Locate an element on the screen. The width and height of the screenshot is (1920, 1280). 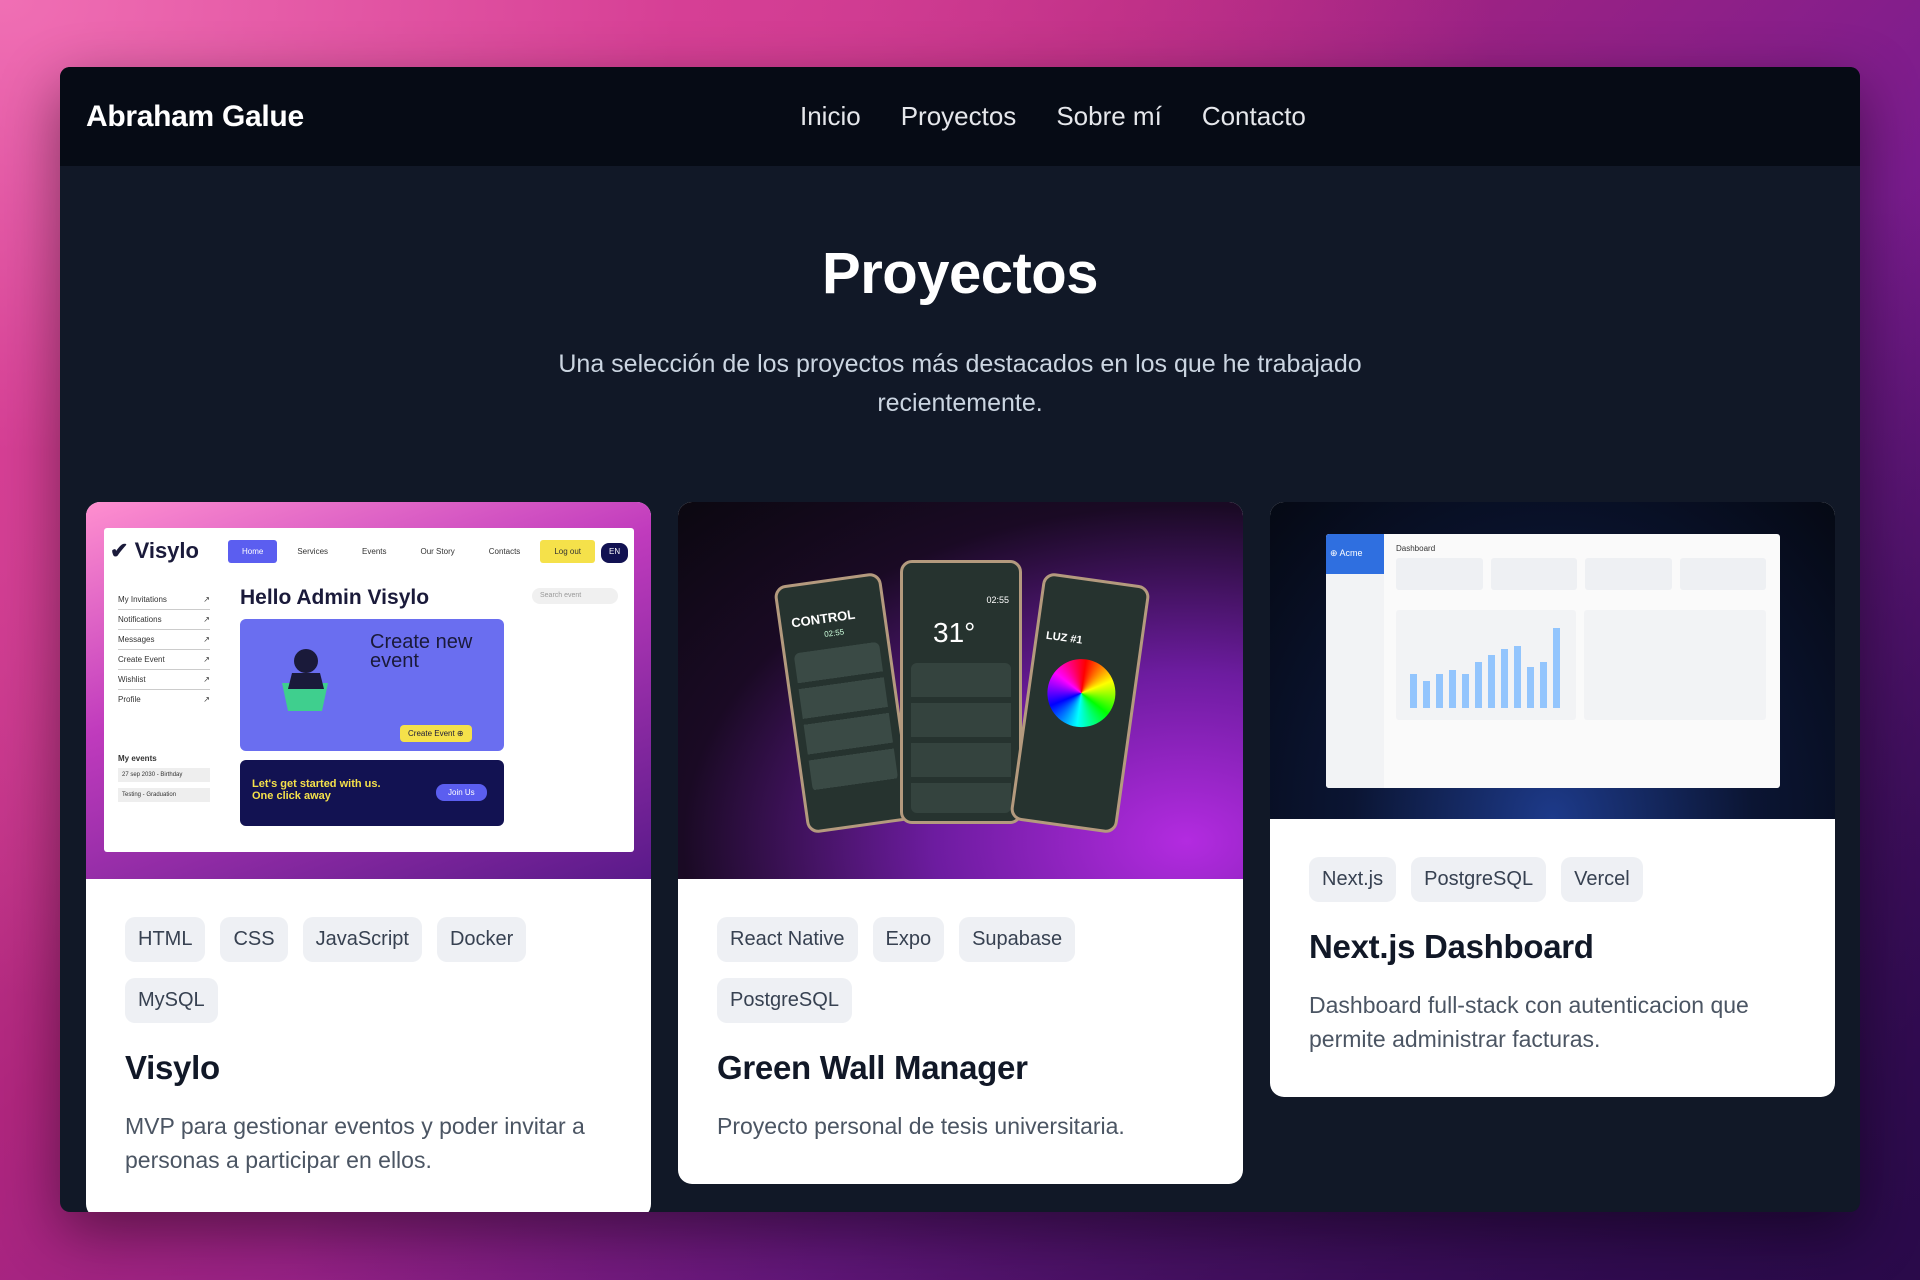
nav-links: Inicio Proyectos Sobre mí Contacto is located at coordinates (1053, 116).